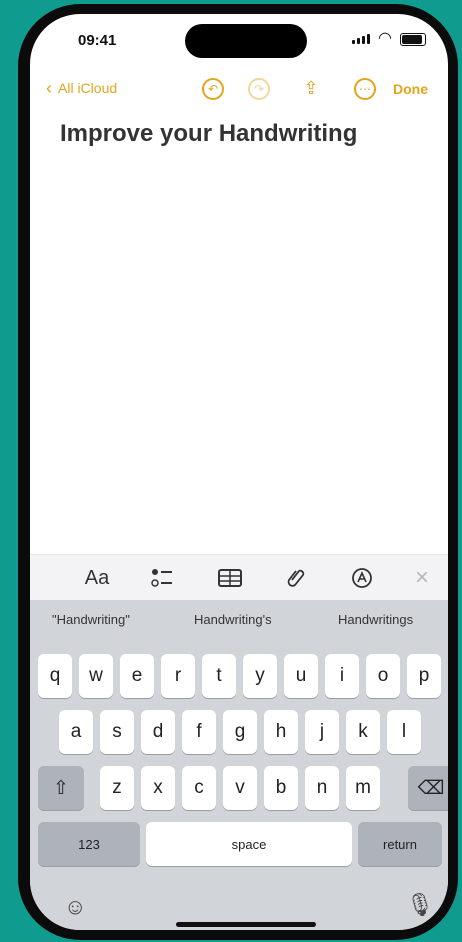 Image resolution: width=462 pixels, height=942 pixels. I want to click on key-d: d, so click(158, 732).